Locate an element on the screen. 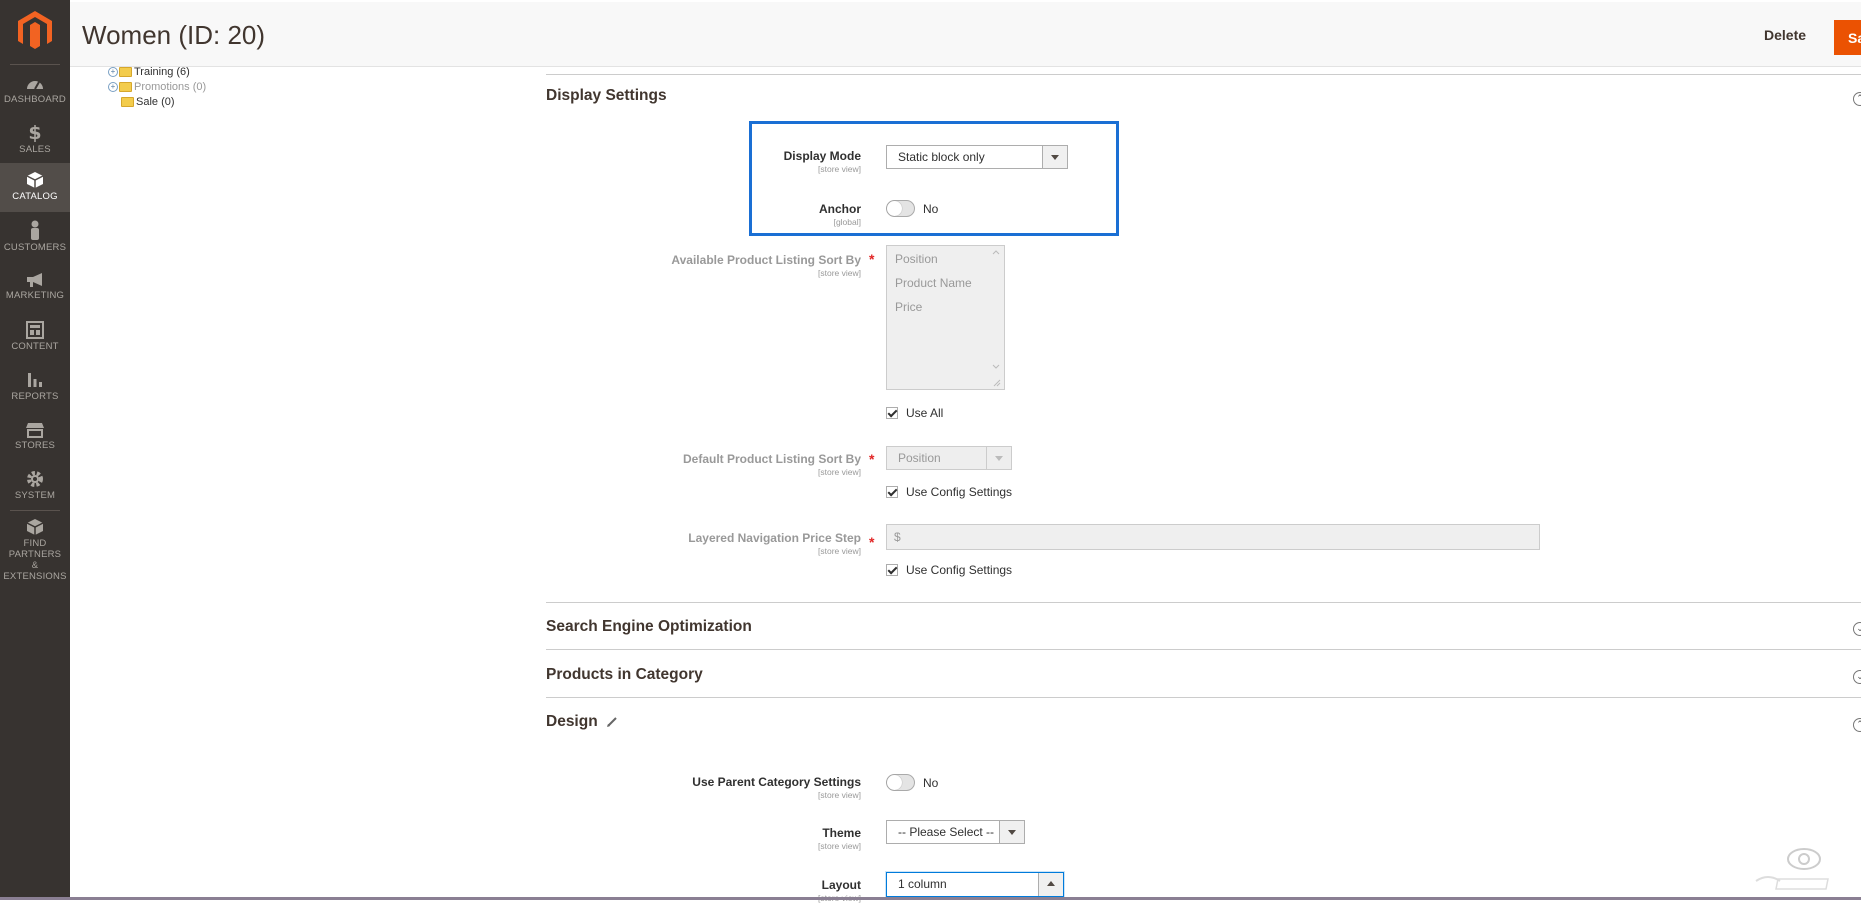  box-icon is located at coordinates (35, 527).